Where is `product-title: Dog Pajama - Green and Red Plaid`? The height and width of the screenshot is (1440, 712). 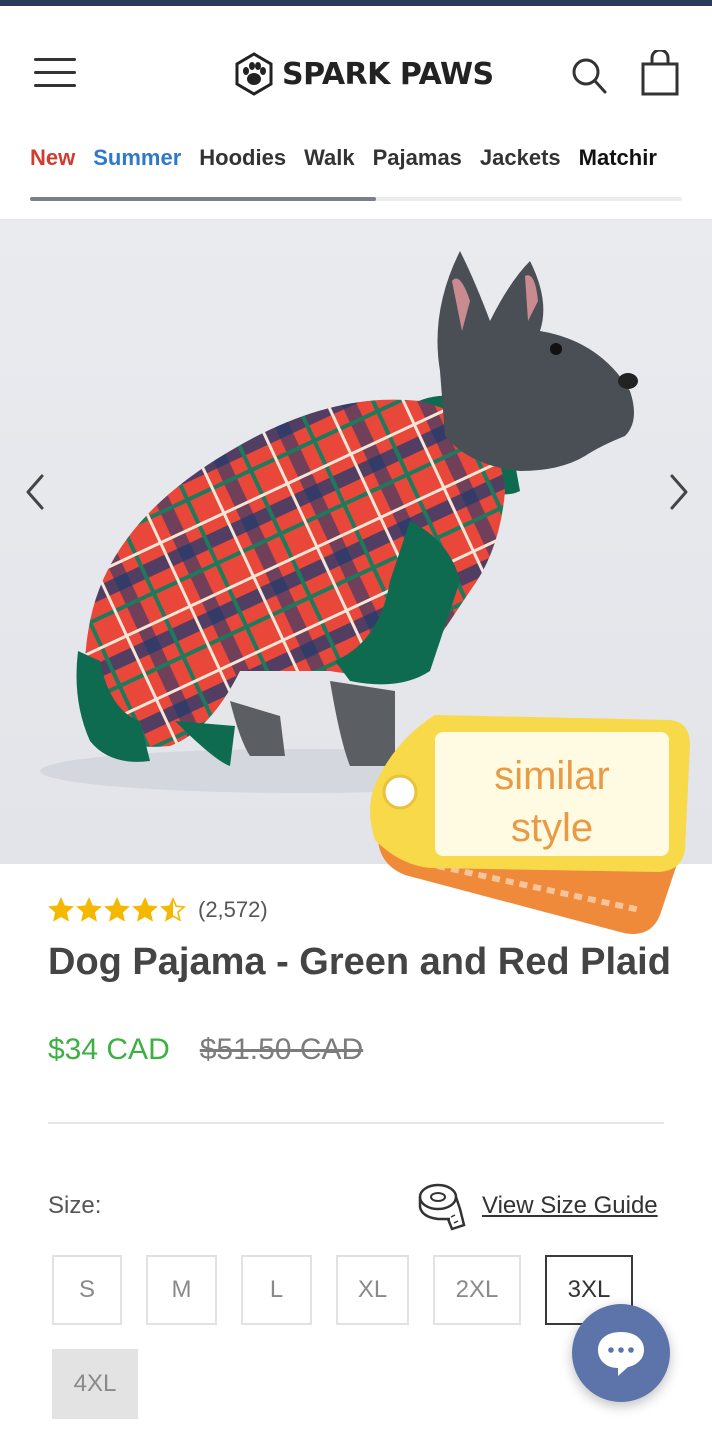
product-title: Dog Pajama - Green and Red Plaid is located at coordinates (359, 962).